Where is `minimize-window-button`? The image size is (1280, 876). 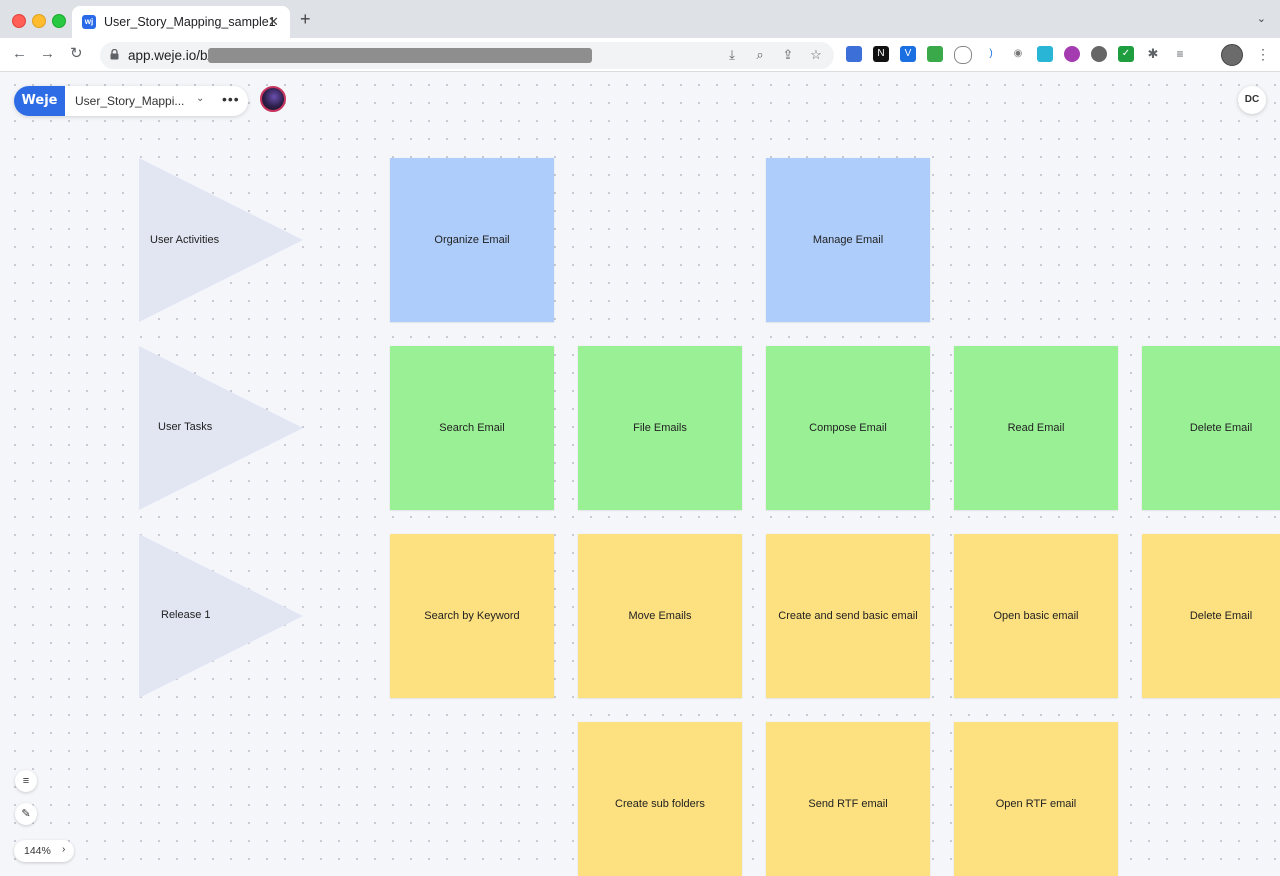 minimize-window-button is located at coordinates (39, 21).